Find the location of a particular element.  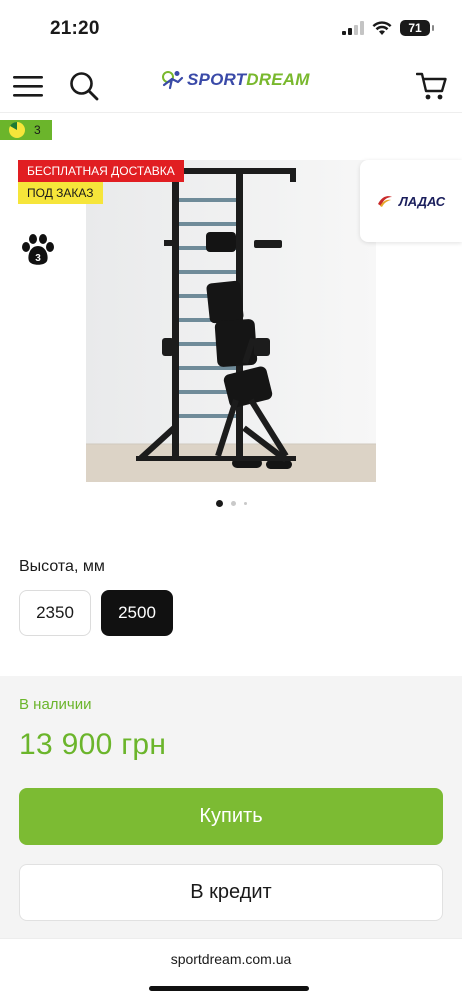

hamburger-menu-icon is located at coordinates (28, 86).